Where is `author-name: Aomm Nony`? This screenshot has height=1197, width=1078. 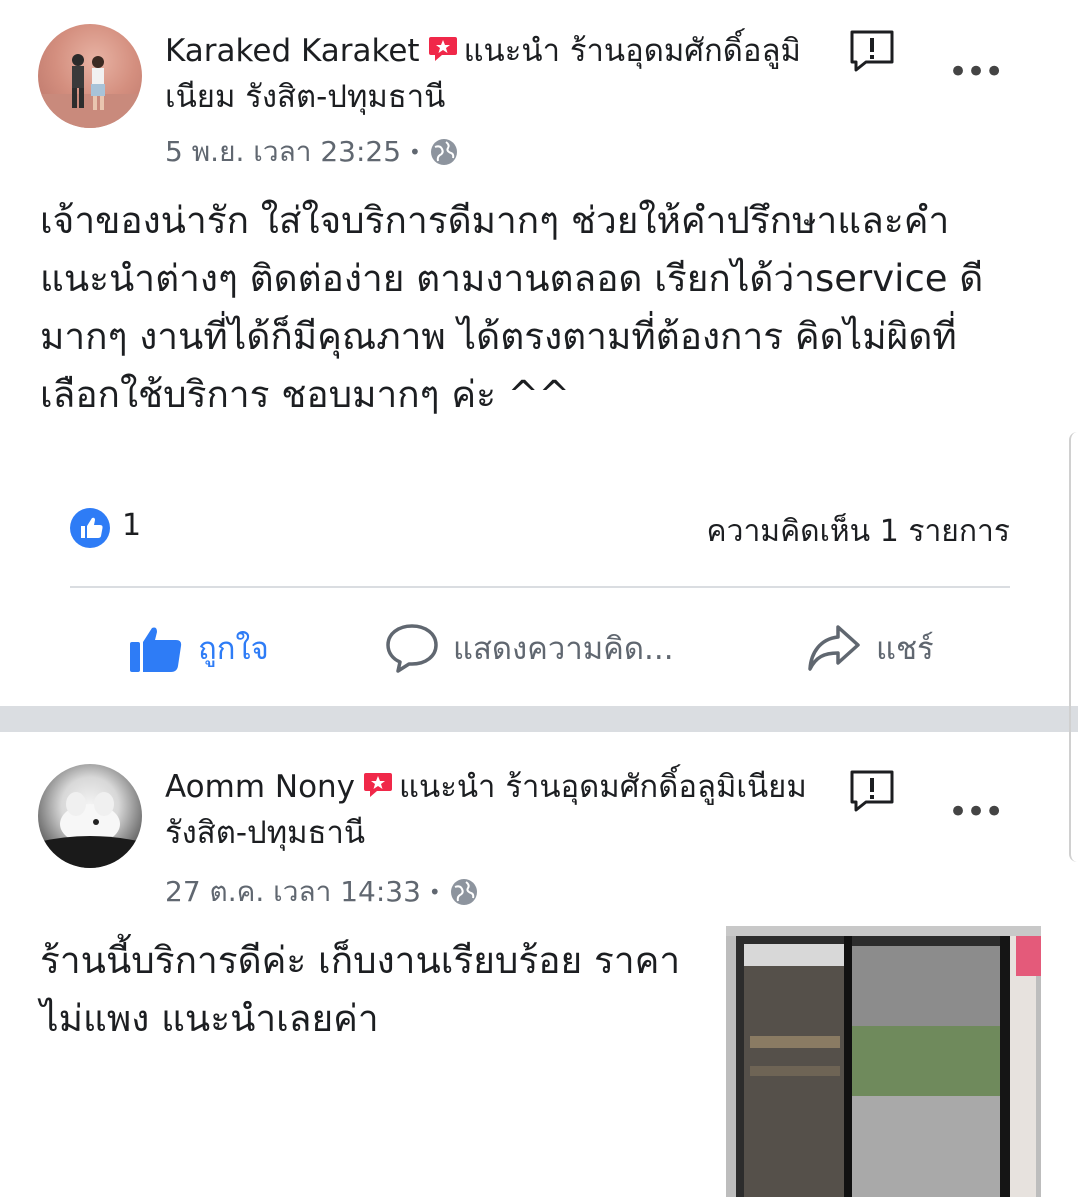 author-name: Aomm Nony is located at coordinates (260, 787).